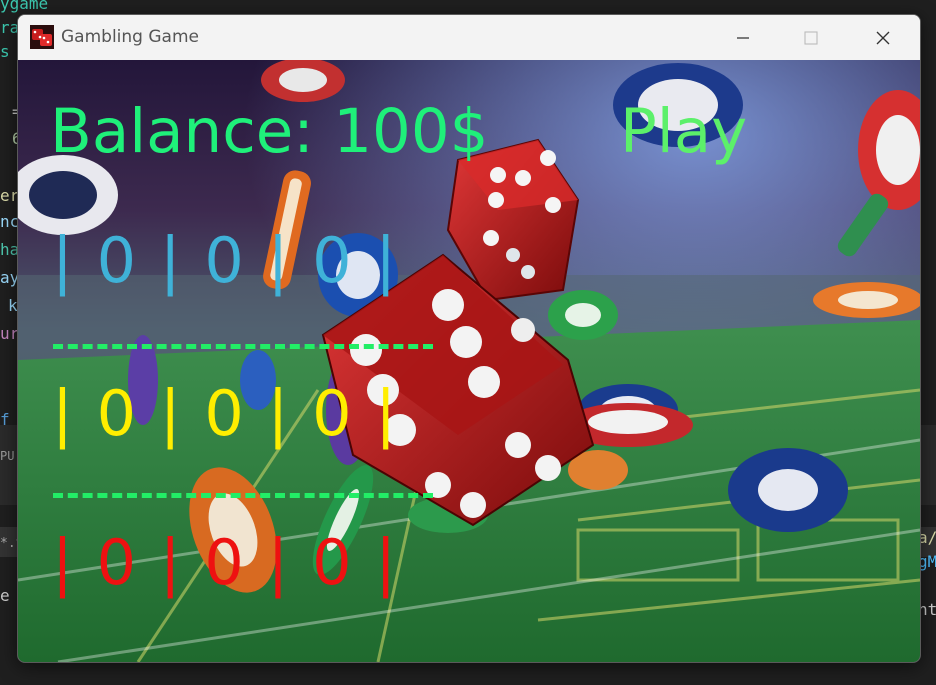 The image size is (936, 685). What do you see at coordinates (225, 413) in the screenshot?
I see `reel-row-2: | 0 | 0 | 0 |` at bounding box center [225, 413].